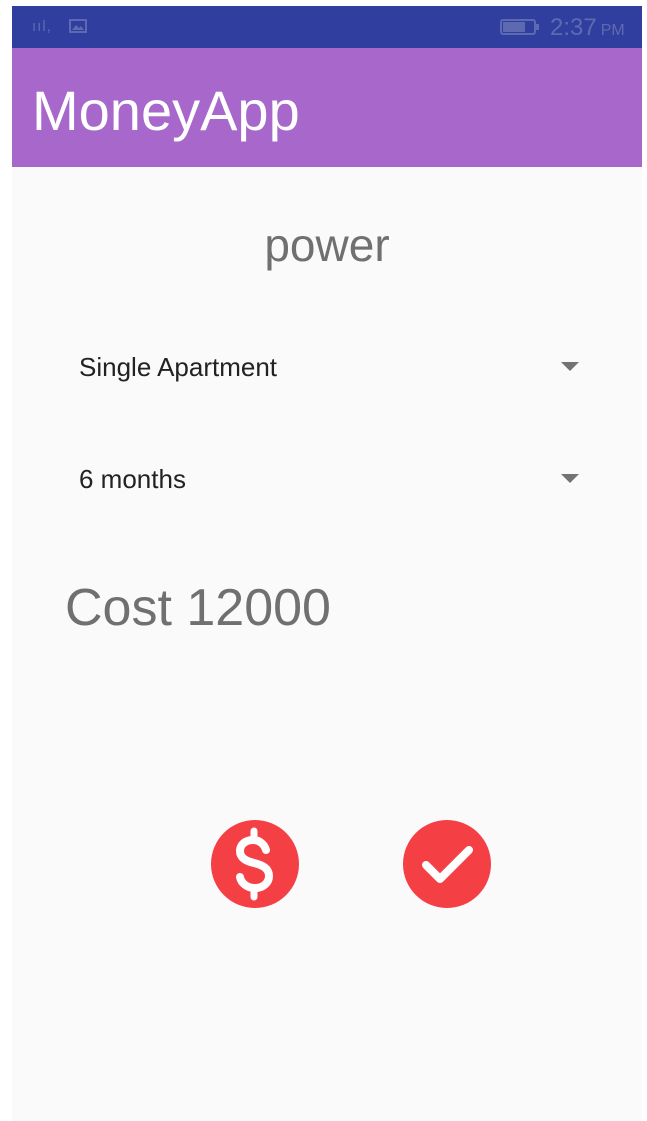 The width and height of the screenshot is (647, 1121). Describe the element at coordinates (587, 27) in the screenshot. I see `status-time: 2:37 PM` at that location.